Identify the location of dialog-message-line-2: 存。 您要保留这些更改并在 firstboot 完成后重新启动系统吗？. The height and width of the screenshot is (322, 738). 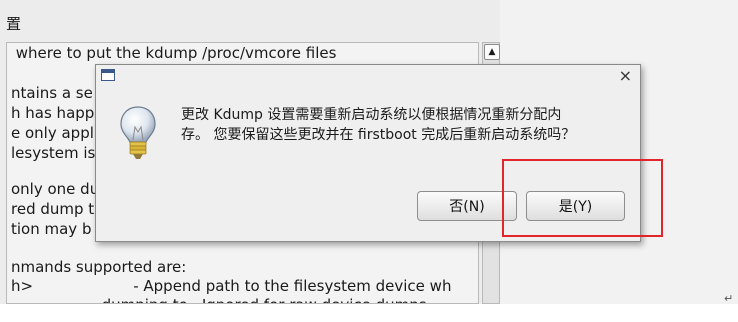
(378, 135).